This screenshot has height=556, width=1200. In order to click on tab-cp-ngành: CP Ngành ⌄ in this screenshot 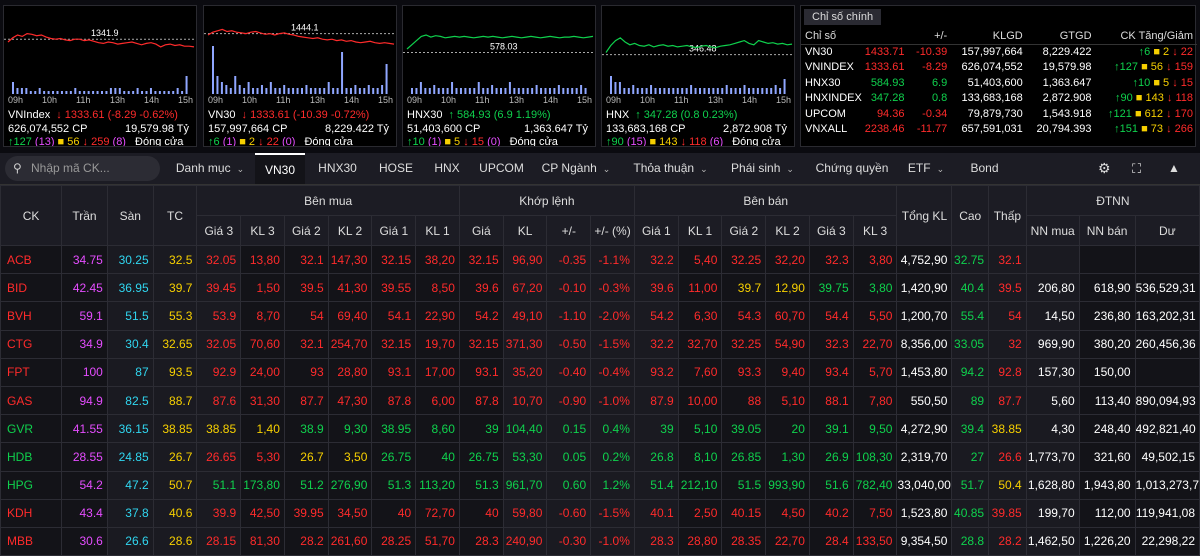, I will do `click(576, 168)`.